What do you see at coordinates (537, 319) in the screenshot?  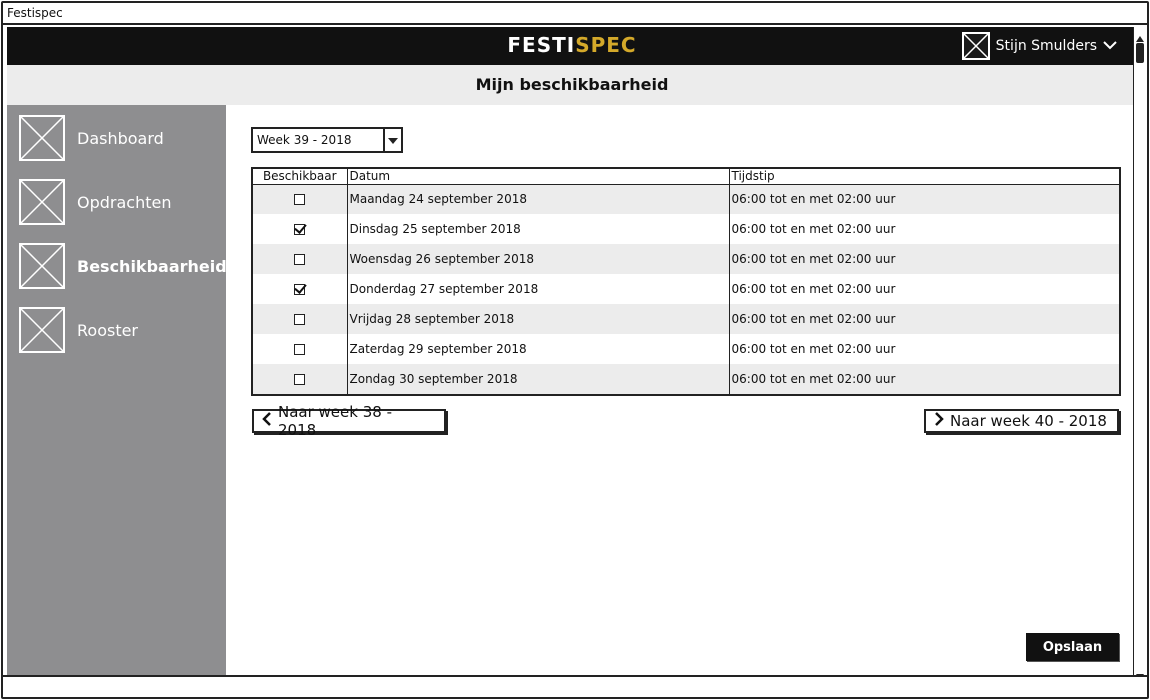 I see `date-cell: Vrijdag 28 september 2018` at bounding box center [537, 319].